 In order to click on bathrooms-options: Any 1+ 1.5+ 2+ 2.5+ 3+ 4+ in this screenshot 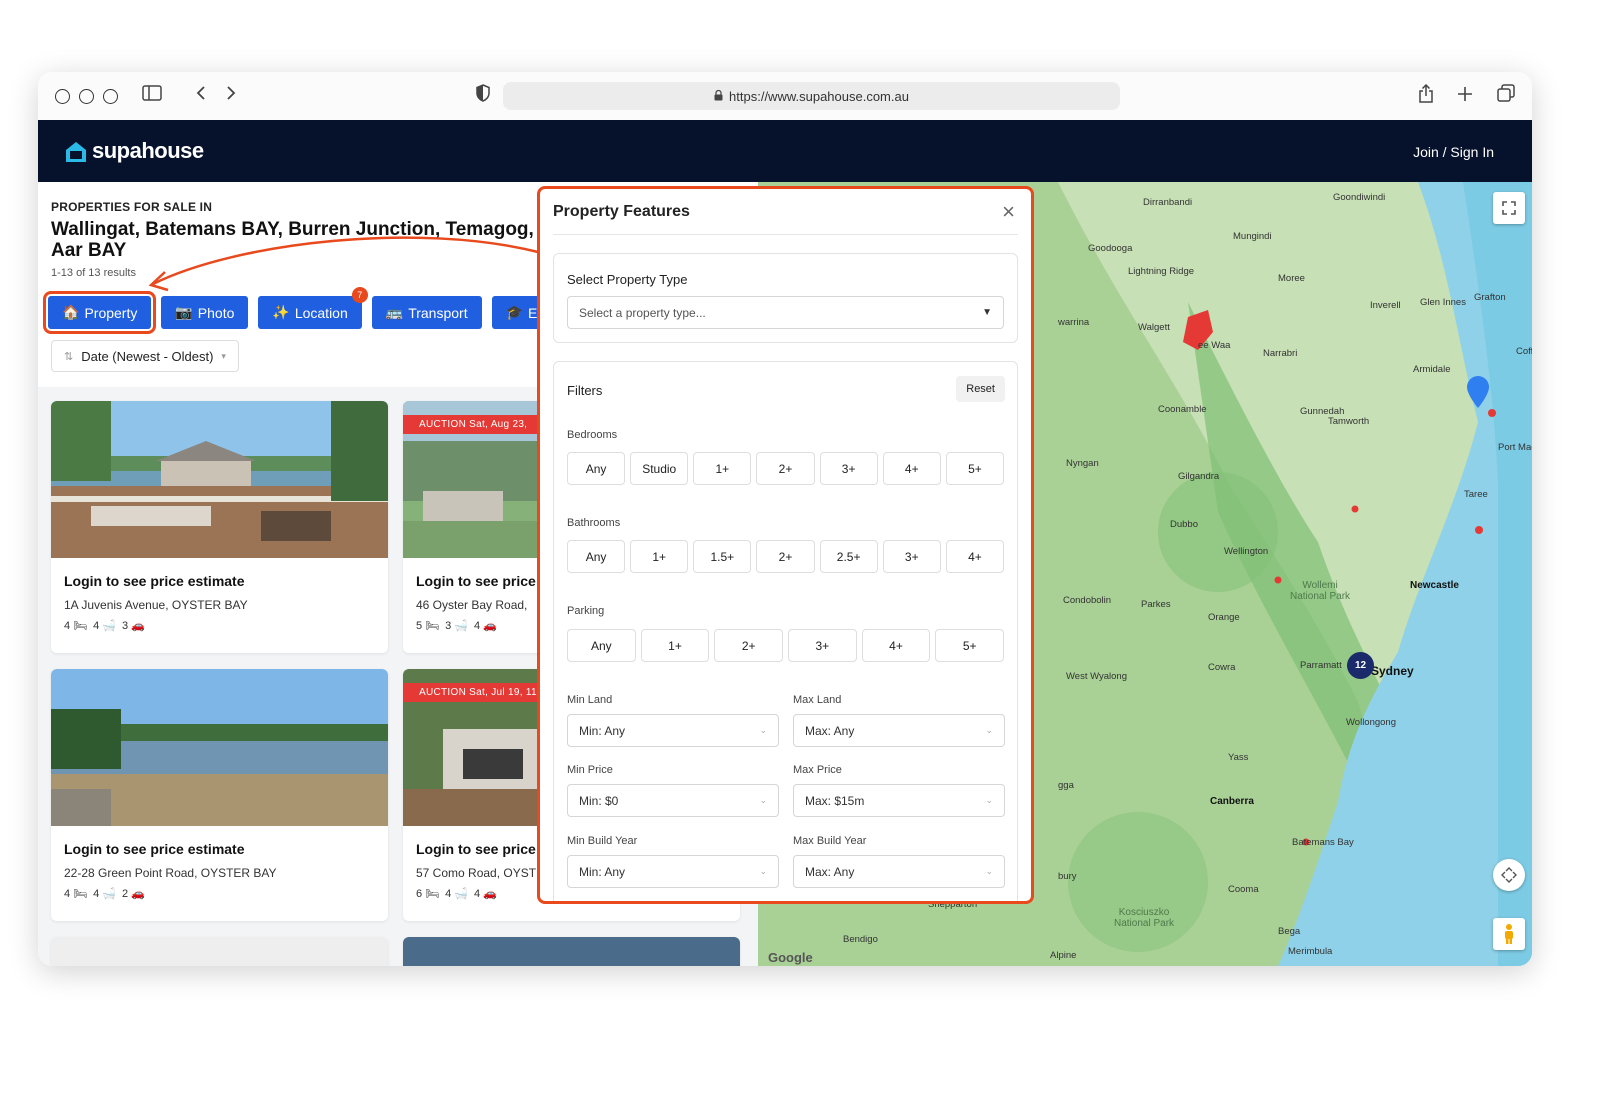, I will do `click(785, 556)`.